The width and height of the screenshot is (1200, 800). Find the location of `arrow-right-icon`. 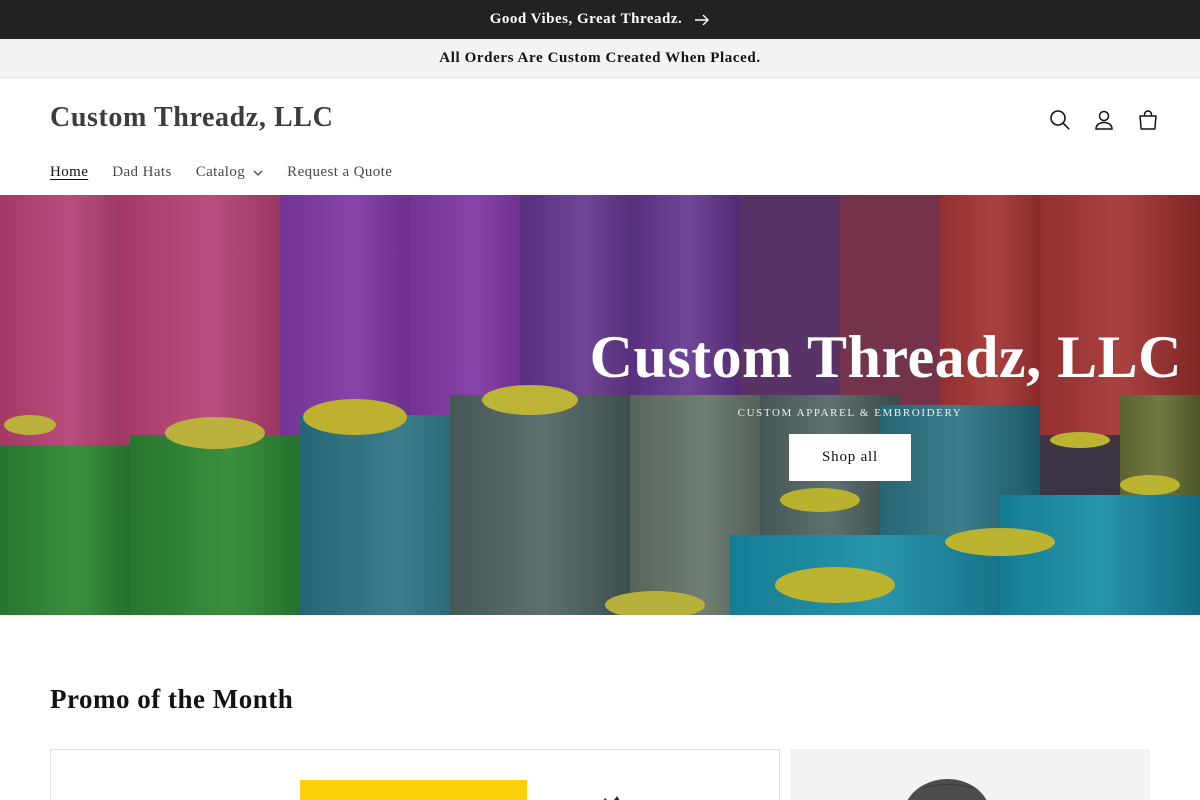

arrow-right-icon is located at coordinates (702, 20).